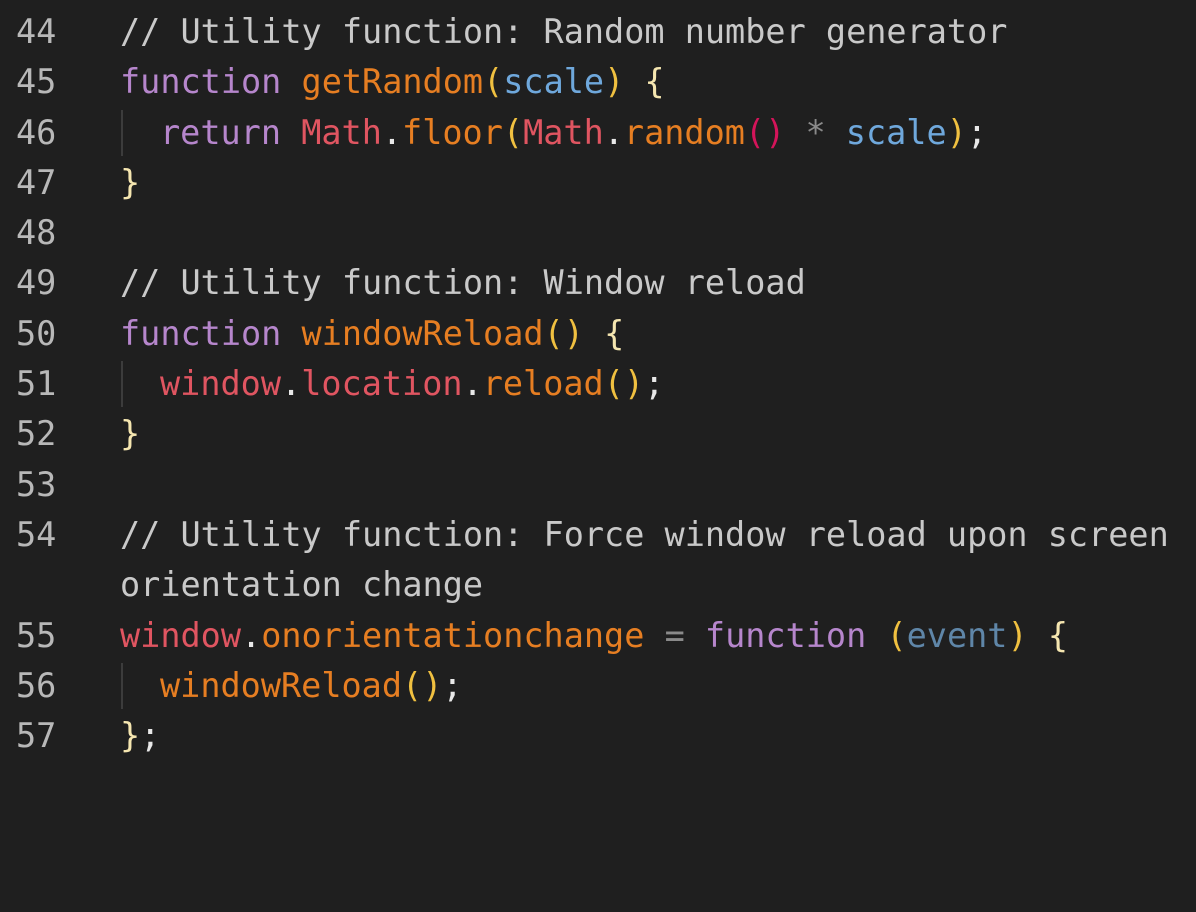  I want to click on line-number: 57, so click(36, 736).